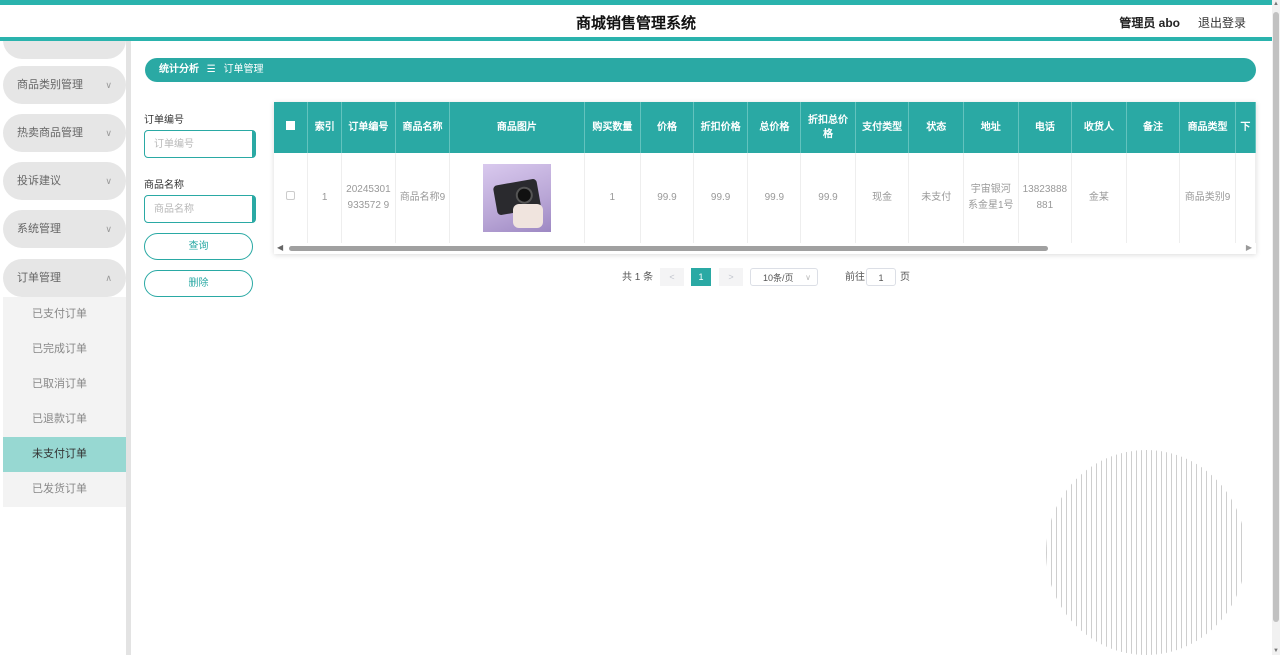  What do you see at coordinates (64, 419) in the screenshot?
I see `submenu-refunded-orders: 已退款订单` at bounding box center [64, 419].